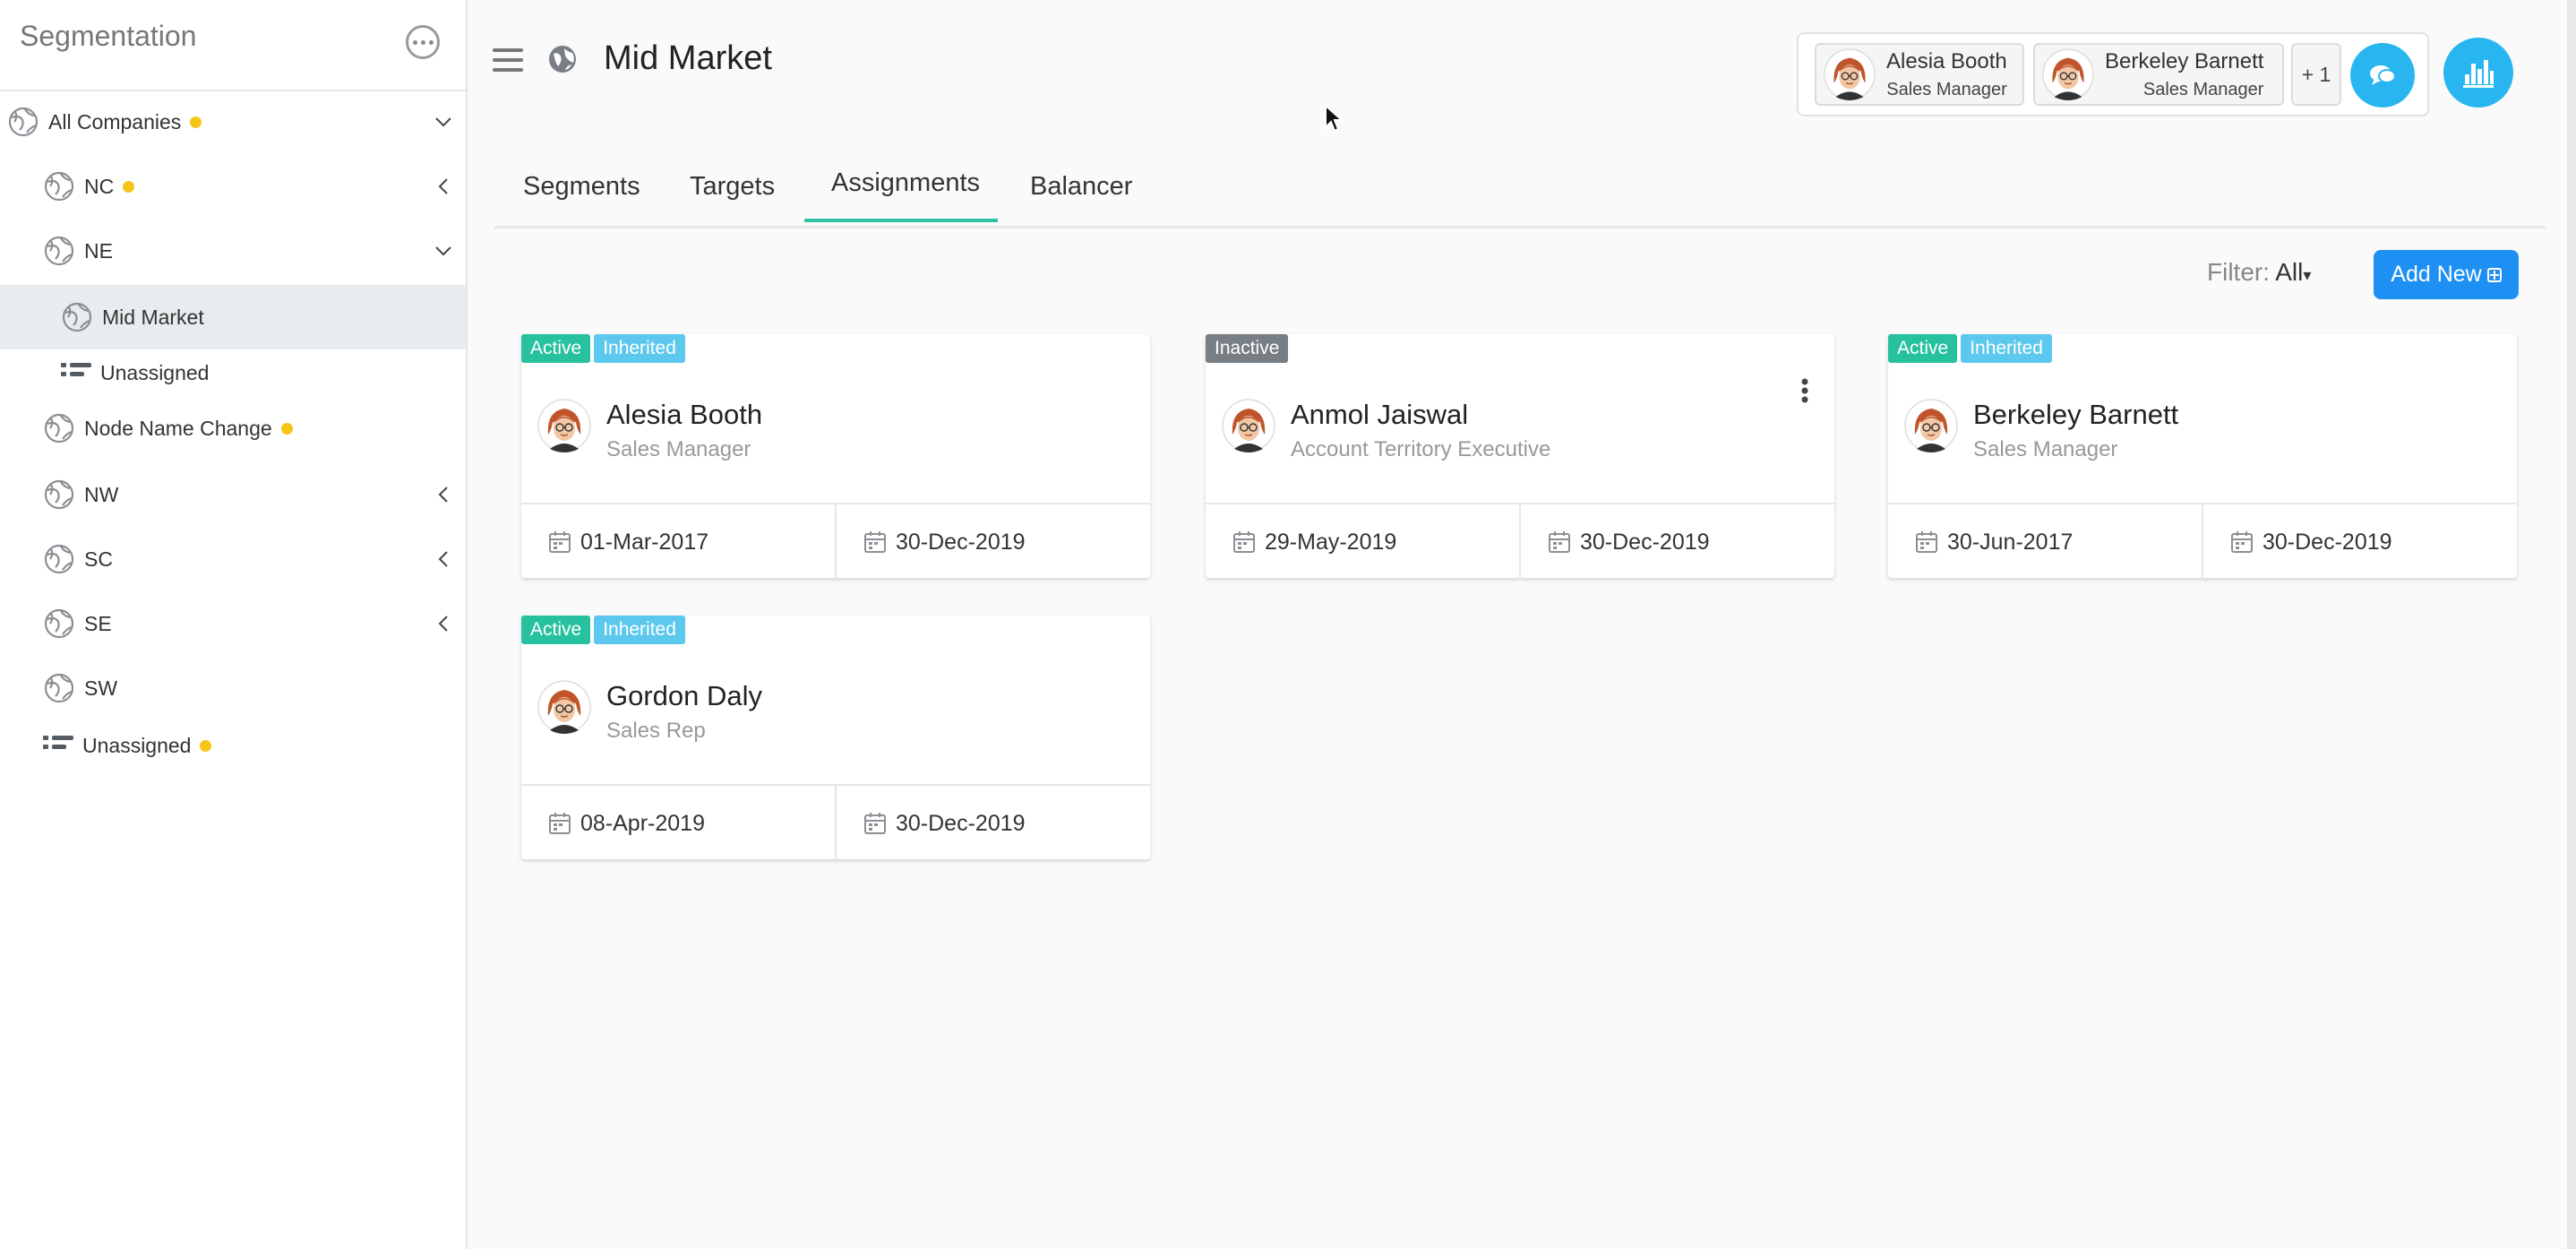 The width and height of the screenshot is (2576, 1249). Describe the element at coordinates (1334, 119) in the screenshot. I see `mouse-cursor-icon` at that location.